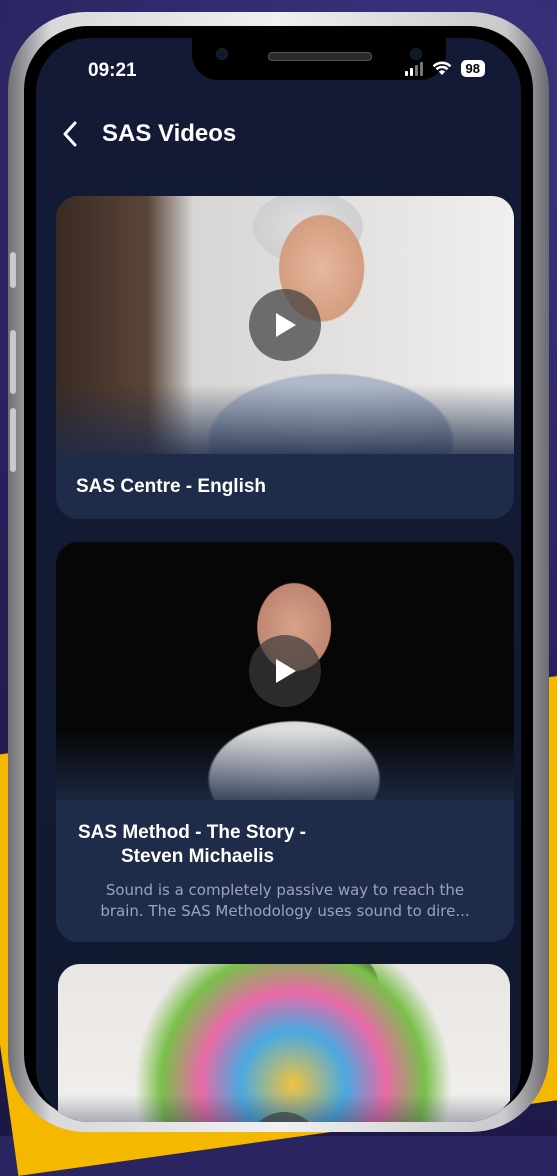  Describe the element at coordinates (13, 440) in the screenshot. I see `volume-down-button` at that location.